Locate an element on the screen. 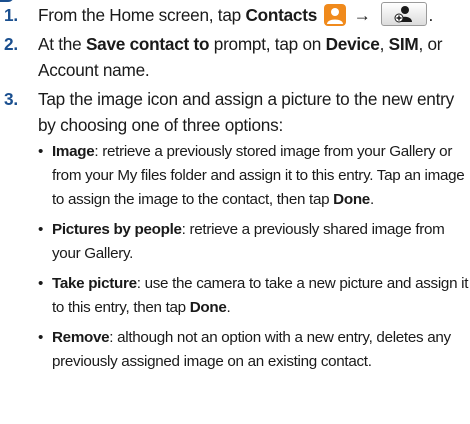  save-contact-to-label: Save contact to is located at coordinates (147, 44).